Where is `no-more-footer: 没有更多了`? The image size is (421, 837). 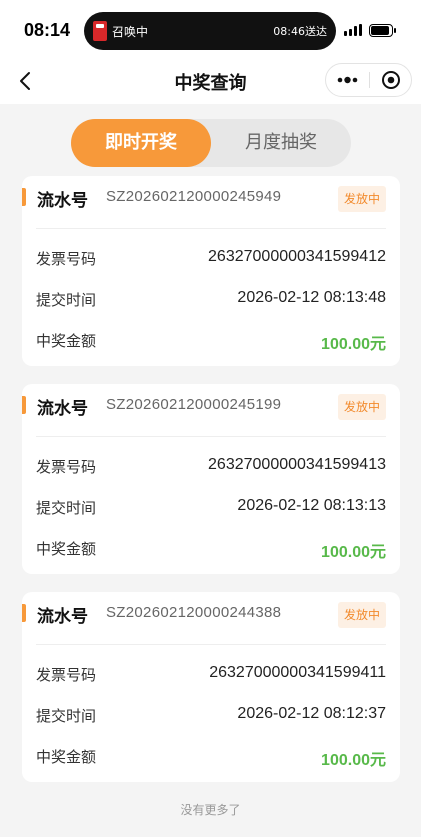 no-more-footer: 没有更多了 is located at coordinates (210, 810).